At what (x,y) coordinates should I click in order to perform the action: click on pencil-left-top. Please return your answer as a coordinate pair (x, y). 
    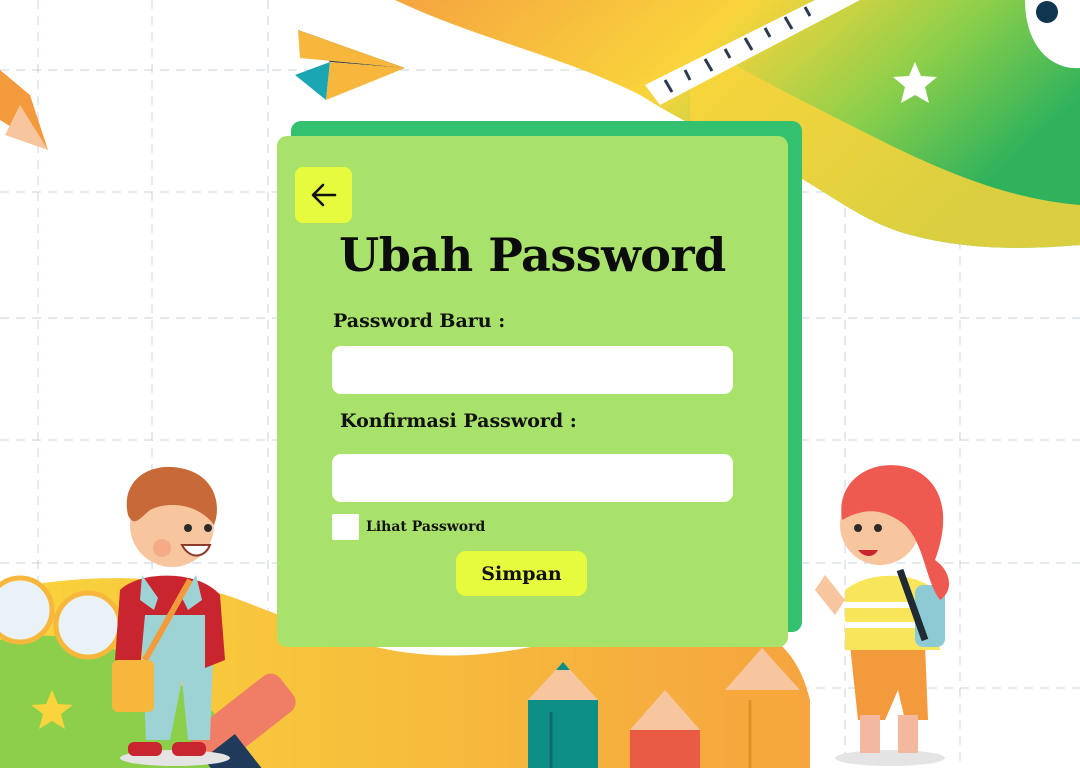
    Looking at the image, I should click on (24, 110).